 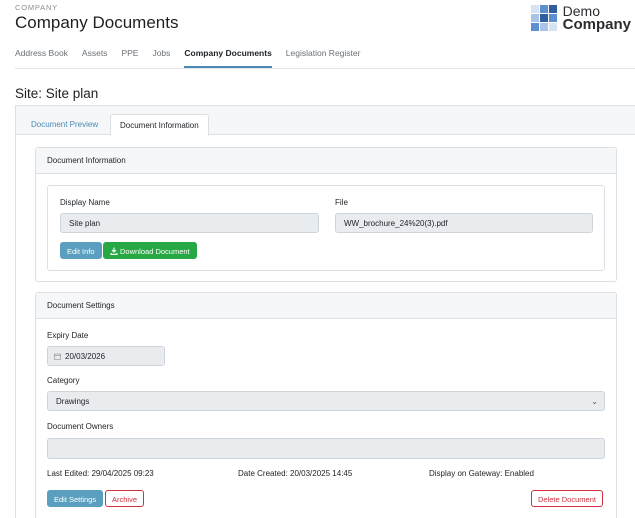 What do you see at coordinates (161, 58) in the screenshot?
I see `nav-tab-jobs: Jobs` at bounding box center [161, 58].